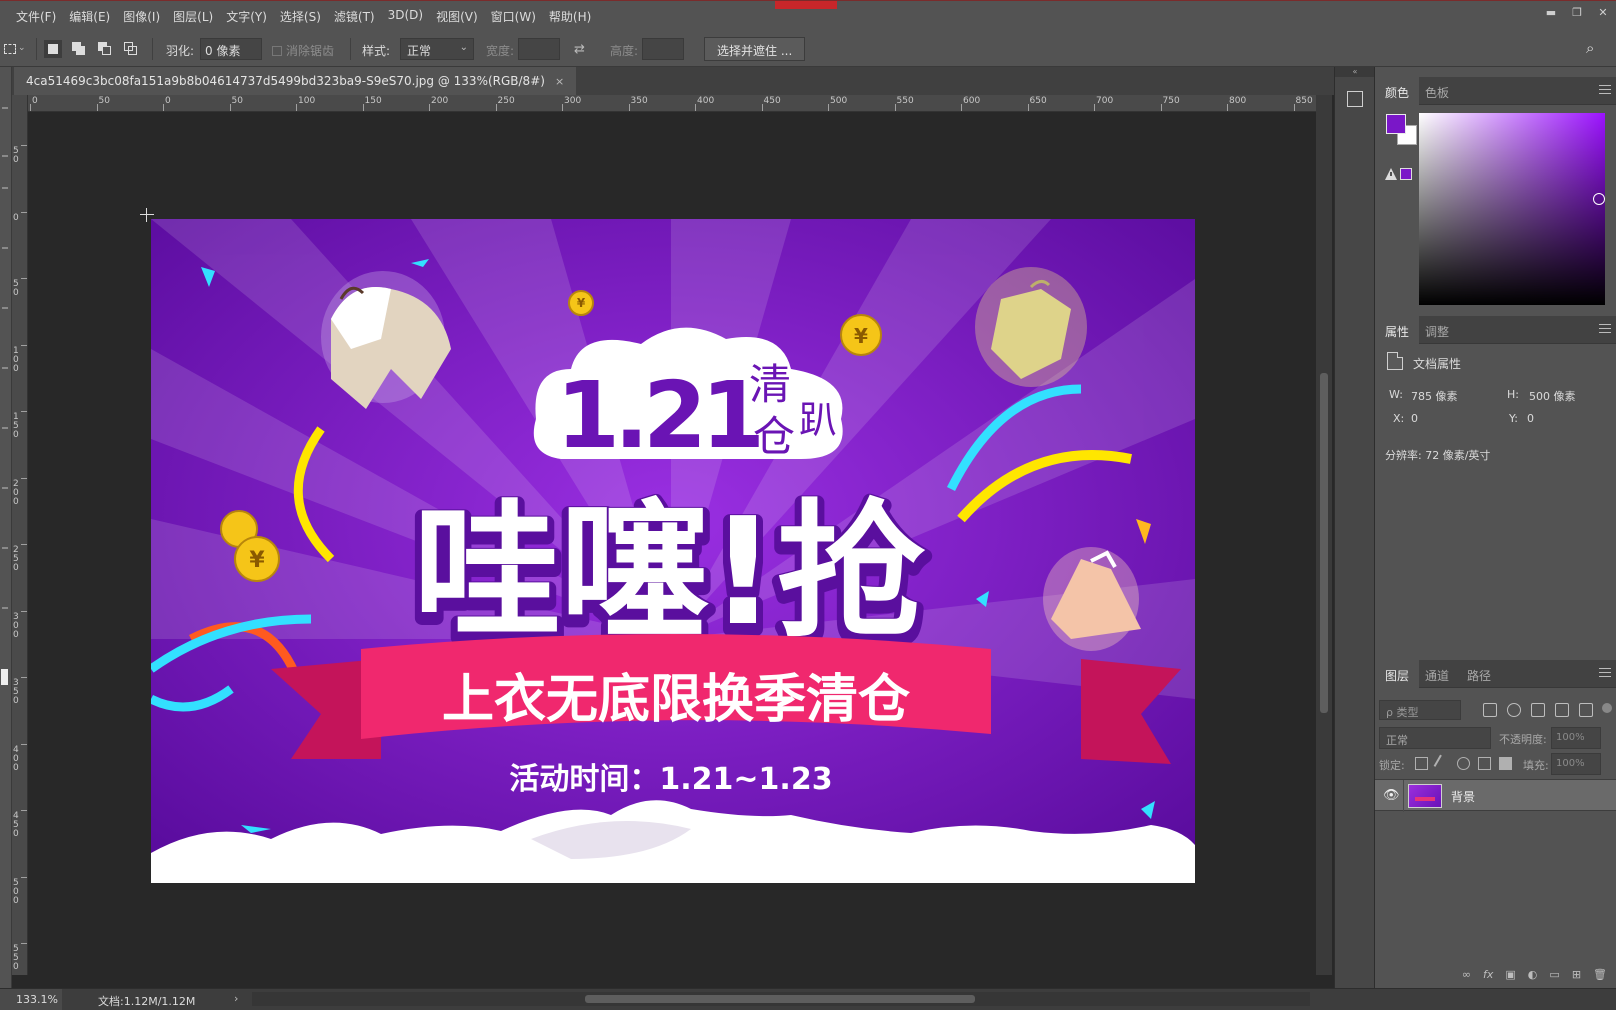 The height and width of the screenshot is (1010, 1616). Describe the element at coordinates (1505, 763) in the screenshot. I see `lock-all-icon` at that location.